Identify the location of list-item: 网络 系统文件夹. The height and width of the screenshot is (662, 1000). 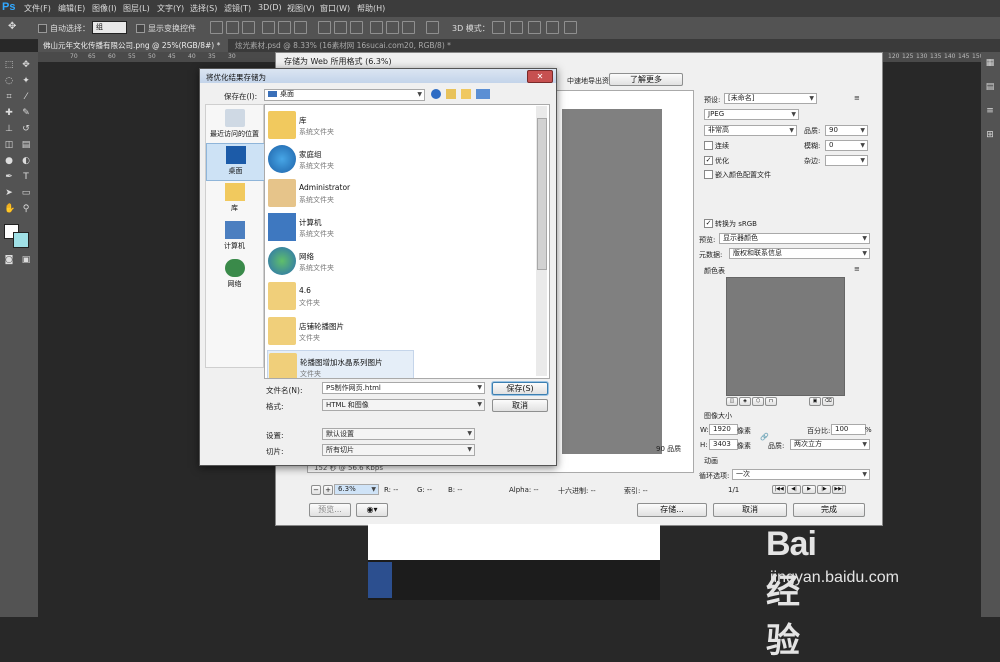
(401, 261).